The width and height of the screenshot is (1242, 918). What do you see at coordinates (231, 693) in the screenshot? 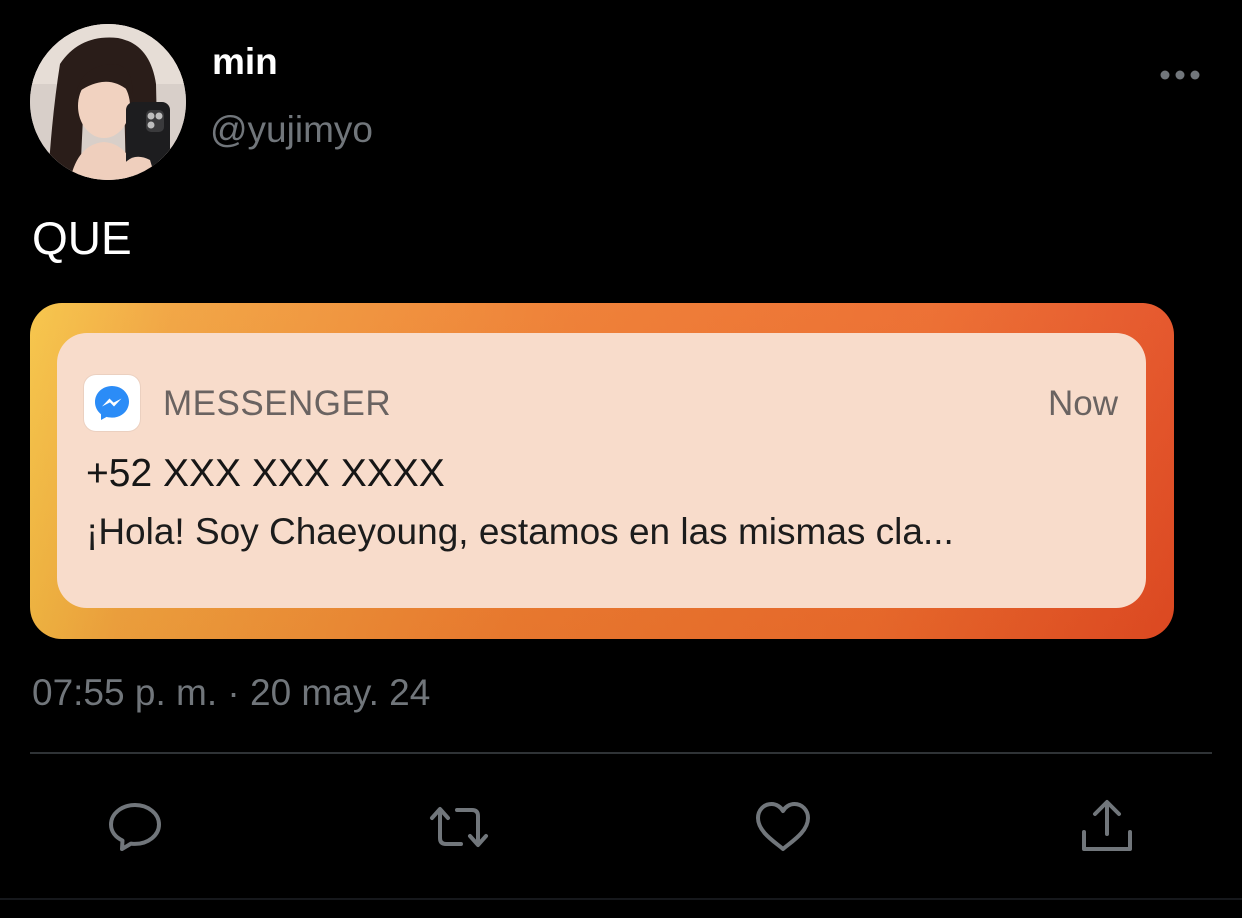
I see `tweet-timestamp: 07:55 p. m. · 20 may. 24` at bounding box center [231, 693].